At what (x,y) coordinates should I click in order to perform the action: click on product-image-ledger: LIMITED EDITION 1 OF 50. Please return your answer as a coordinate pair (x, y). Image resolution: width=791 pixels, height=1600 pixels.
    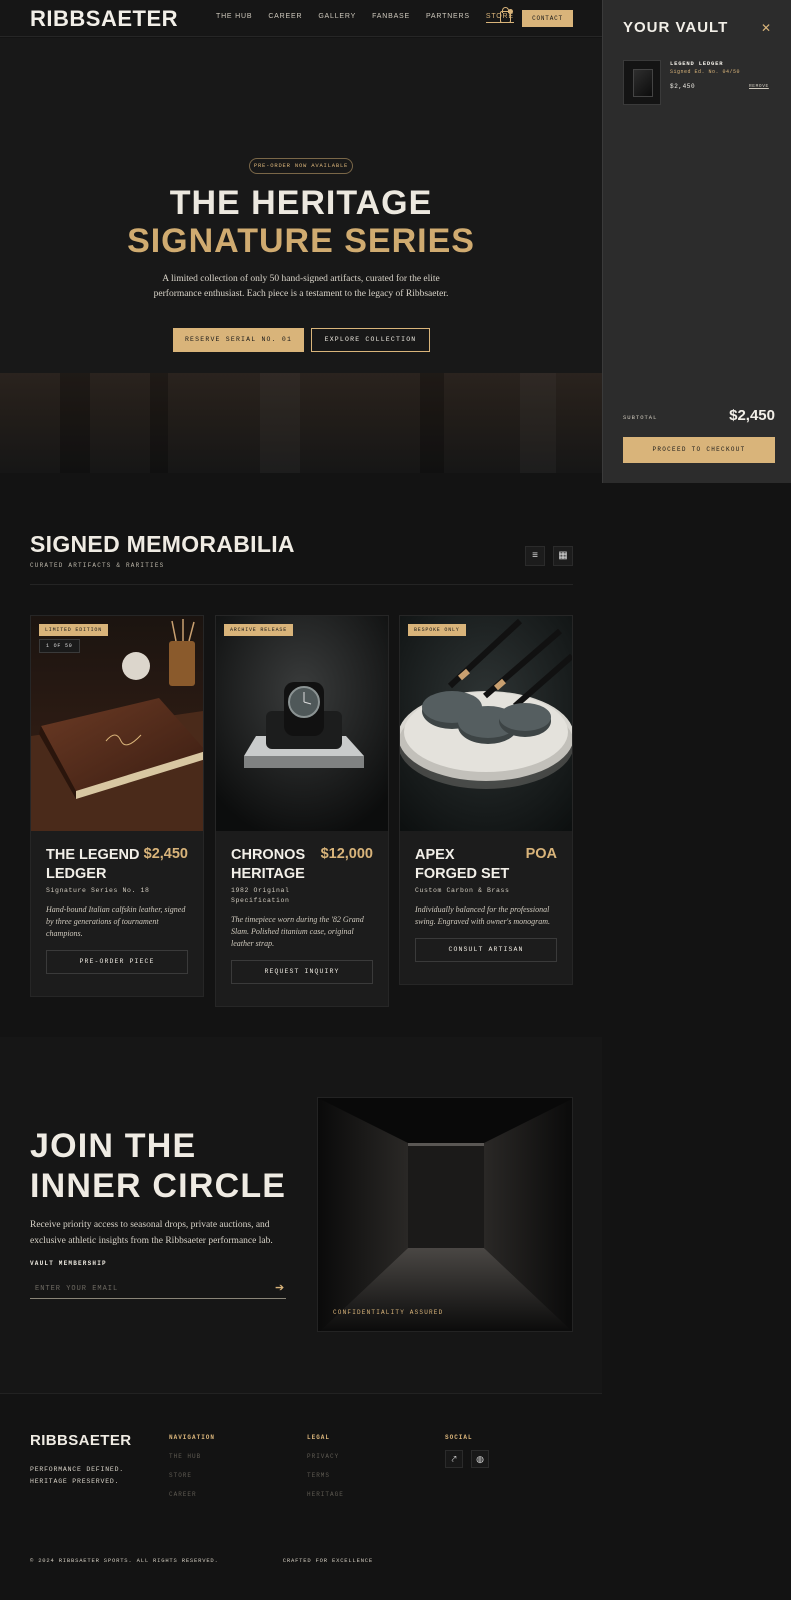
    Looking at the image, I should click on (117, 723).